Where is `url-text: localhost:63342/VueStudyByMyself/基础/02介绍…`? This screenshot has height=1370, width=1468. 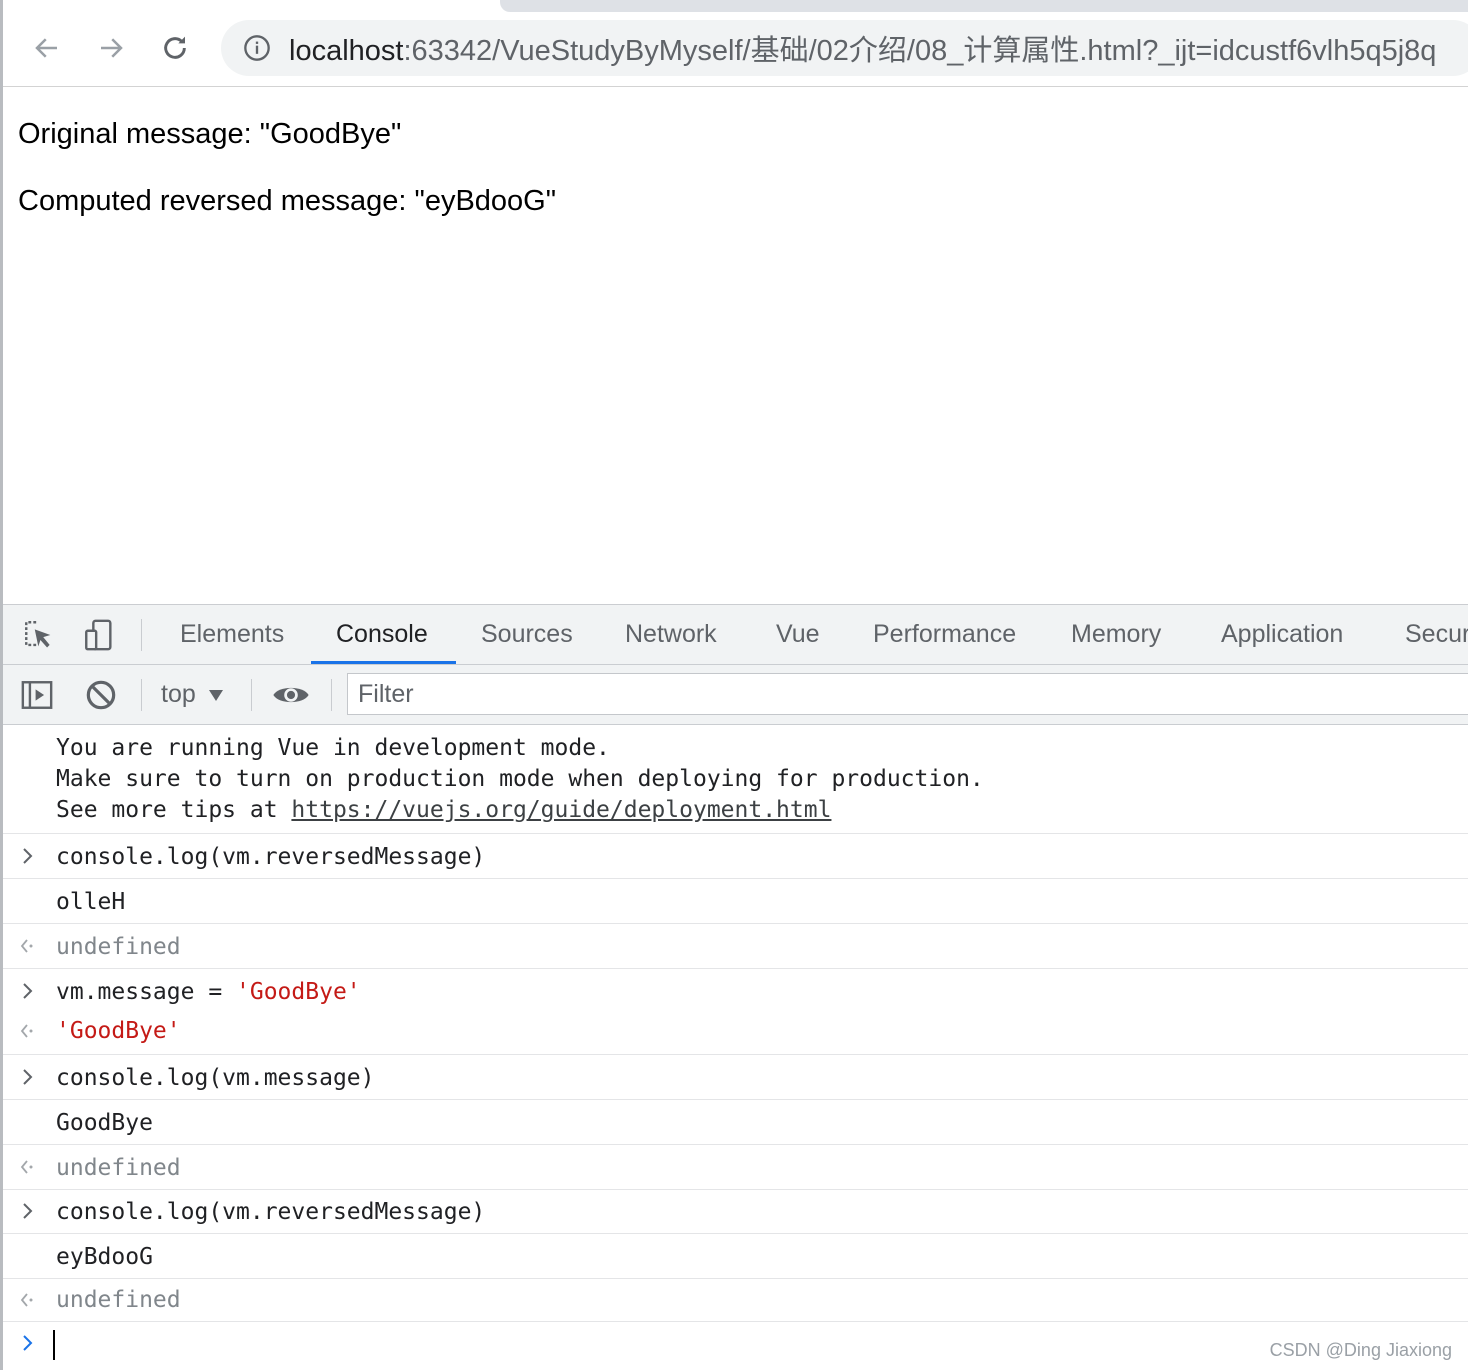
url-text: localhost:63342/VueStudyByMyself/基础/02介绍… is located at coordinates (862, 48).